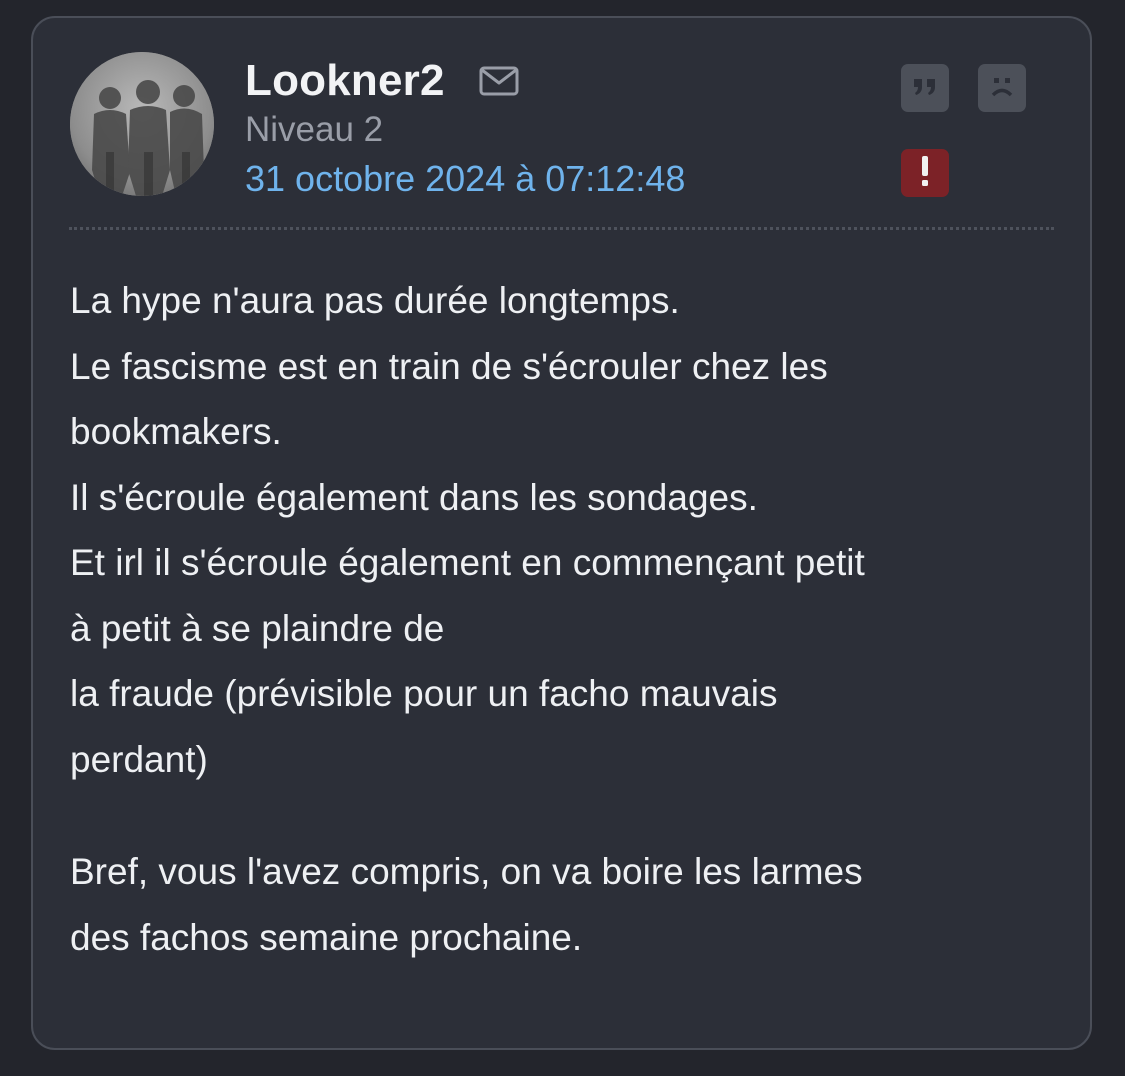 The height and width of the screenshot is (1076, 1125). I want to click on username-row: Lookner2, so click(382, 81).